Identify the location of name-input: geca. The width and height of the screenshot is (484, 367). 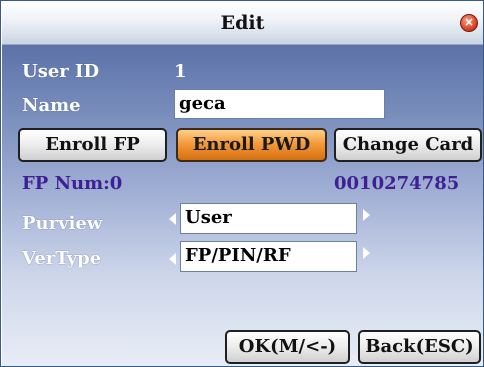
(279, 104).